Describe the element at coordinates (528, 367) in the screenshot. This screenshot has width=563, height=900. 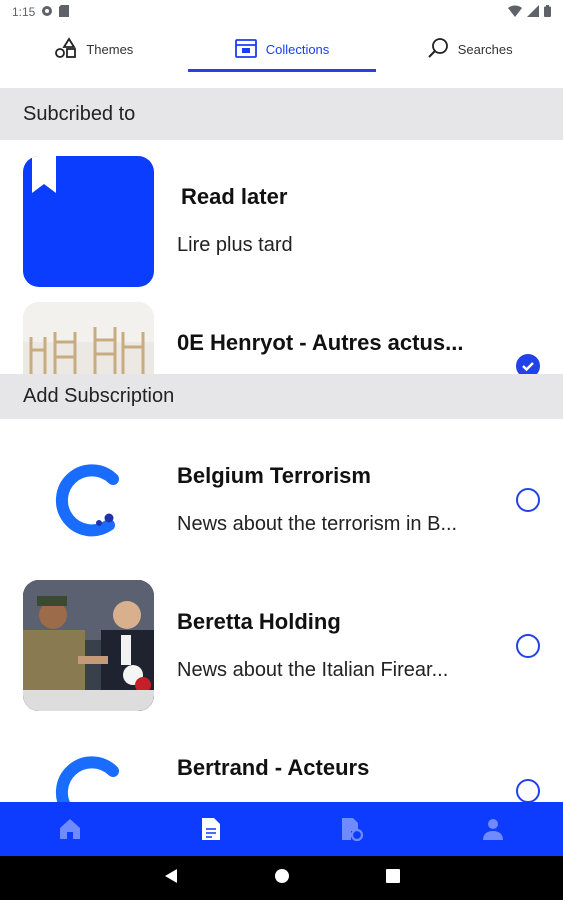
I see `check-icon` at that location.